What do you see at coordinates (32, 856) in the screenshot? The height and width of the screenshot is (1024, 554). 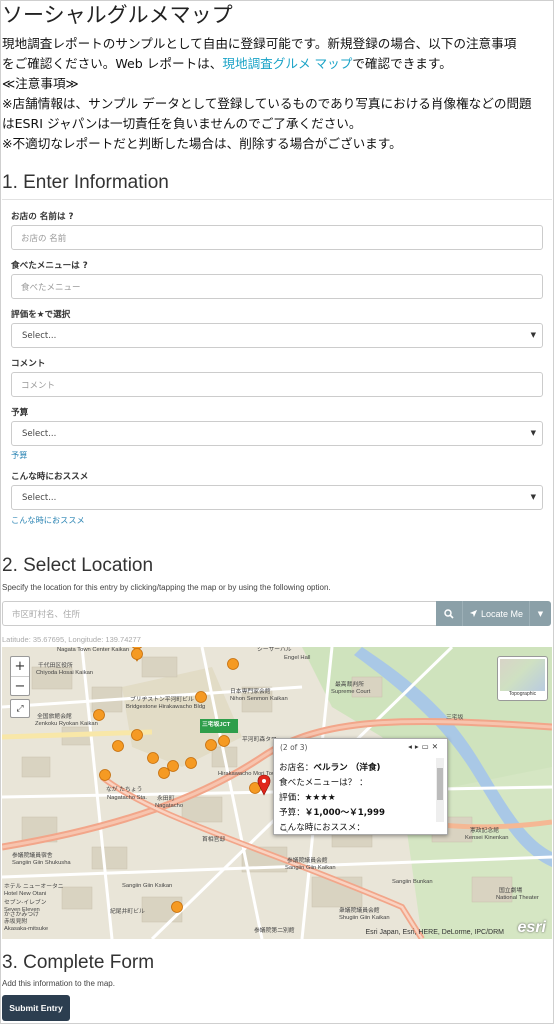 I see `map-label: 参議院議員宿舎` at bounding box center [32, 856].